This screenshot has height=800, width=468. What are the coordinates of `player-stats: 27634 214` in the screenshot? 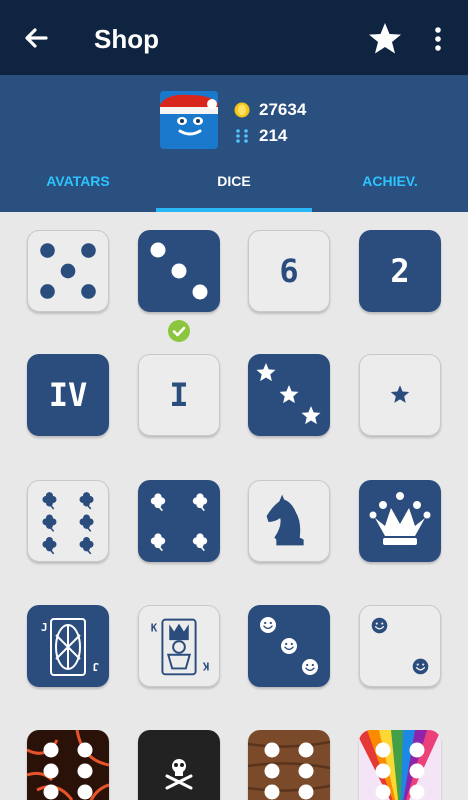 It's located at (270, 123).